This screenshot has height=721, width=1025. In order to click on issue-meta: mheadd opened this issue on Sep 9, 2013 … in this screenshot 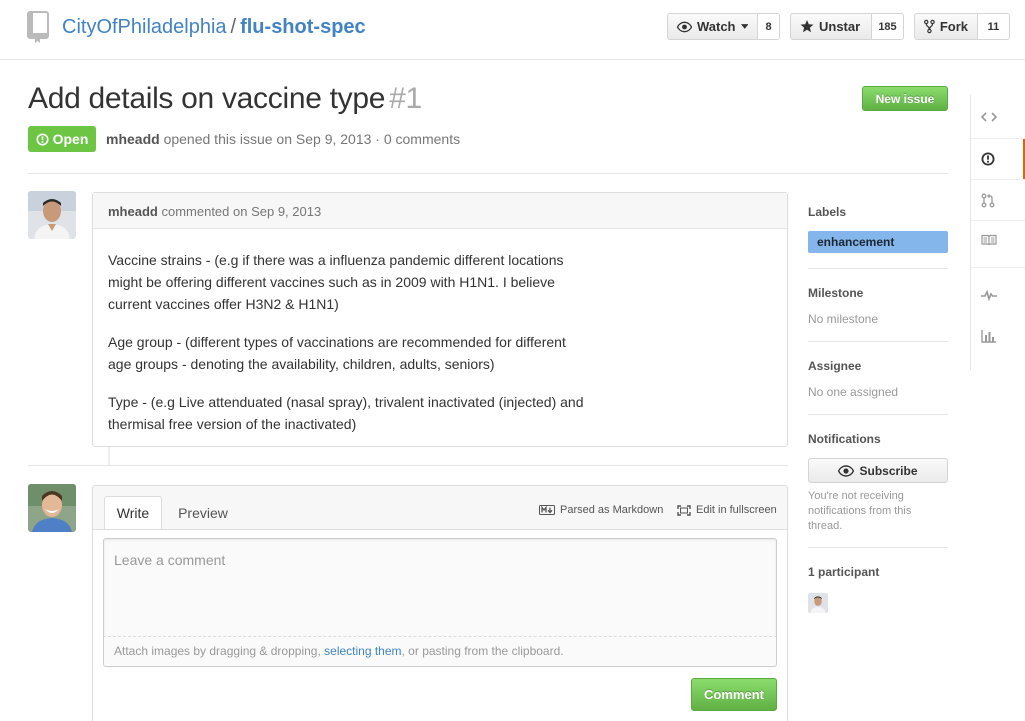, I will do `click(283, 139)`.